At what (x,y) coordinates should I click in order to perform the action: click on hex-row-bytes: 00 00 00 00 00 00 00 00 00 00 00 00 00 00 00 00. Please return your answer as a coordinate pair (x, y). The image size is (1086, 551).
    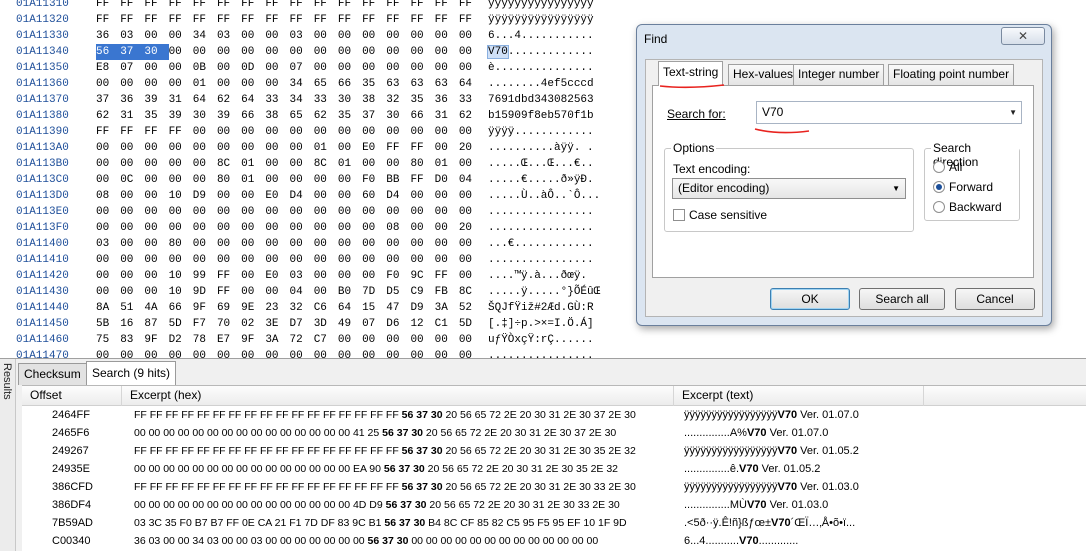
    Looking at the image, I should click on (289, 212).